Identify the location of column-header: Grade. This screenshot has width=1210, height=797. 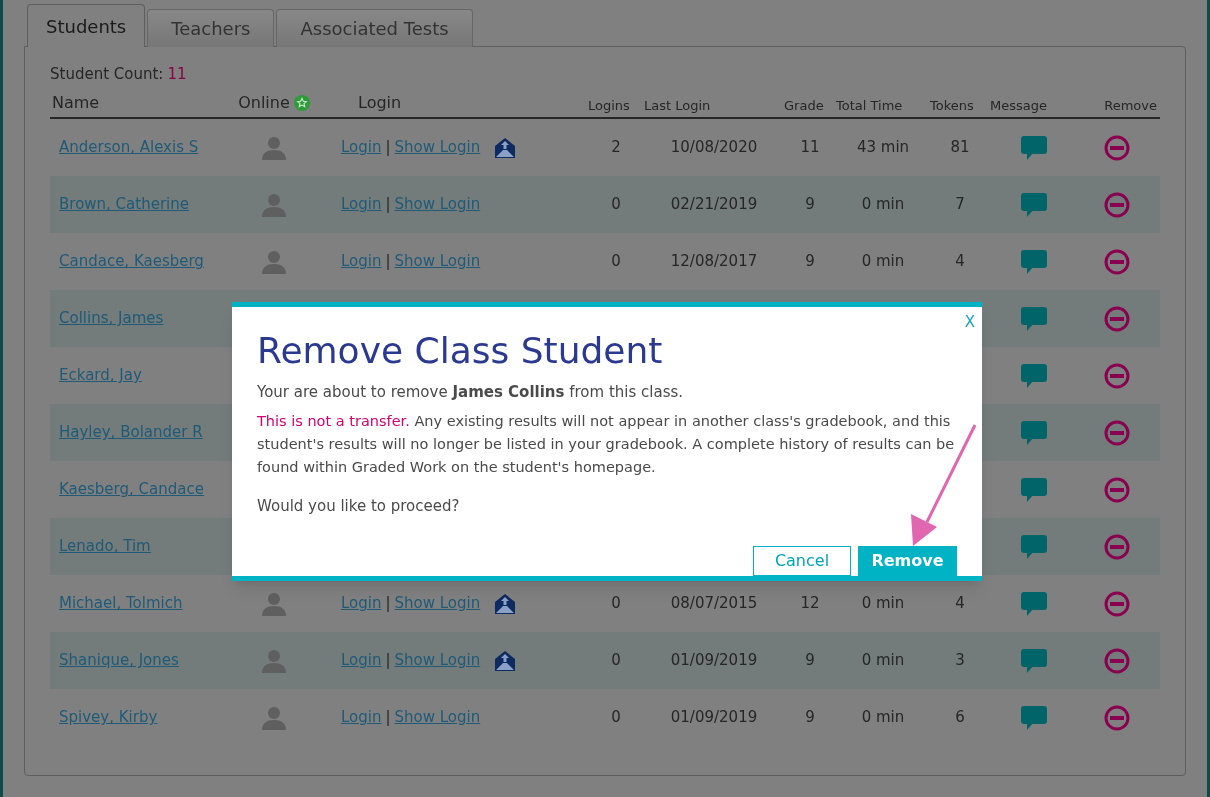
(804, 105).